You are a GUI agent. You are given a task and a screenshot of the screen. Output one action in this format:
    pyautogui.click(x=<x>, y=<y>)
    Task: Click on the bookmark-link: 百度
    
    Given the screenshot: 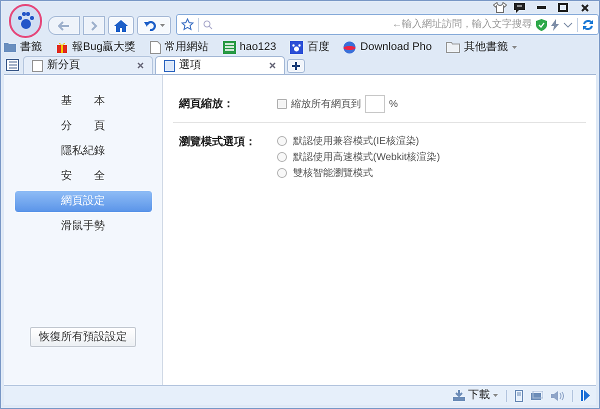 What is the action you would take?
    pyautogui.click(x=318, y=47)
    